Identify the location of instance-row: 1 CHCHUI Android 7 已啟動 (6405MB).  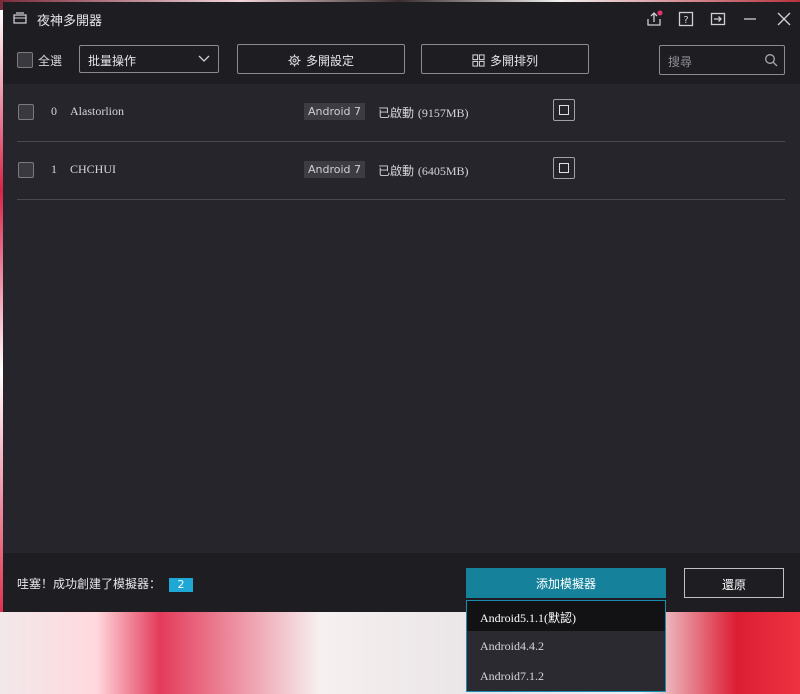
(401, 170).